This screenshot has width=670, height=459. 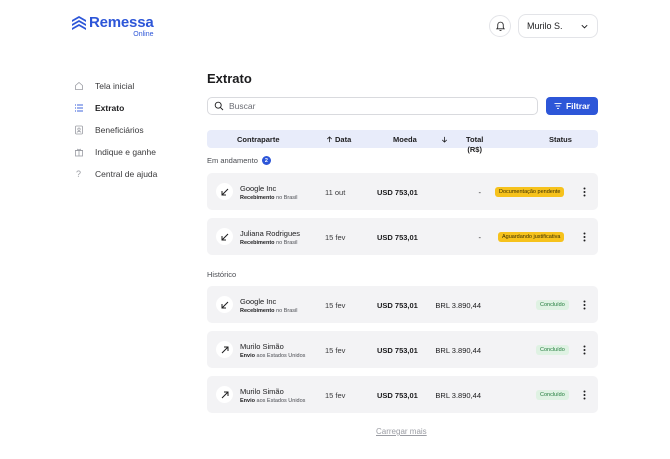 What do you see at coordinates (530, 192) in the screenshot?
I see `status-badge: Documentação pendente` at bounding box center [530, 192].